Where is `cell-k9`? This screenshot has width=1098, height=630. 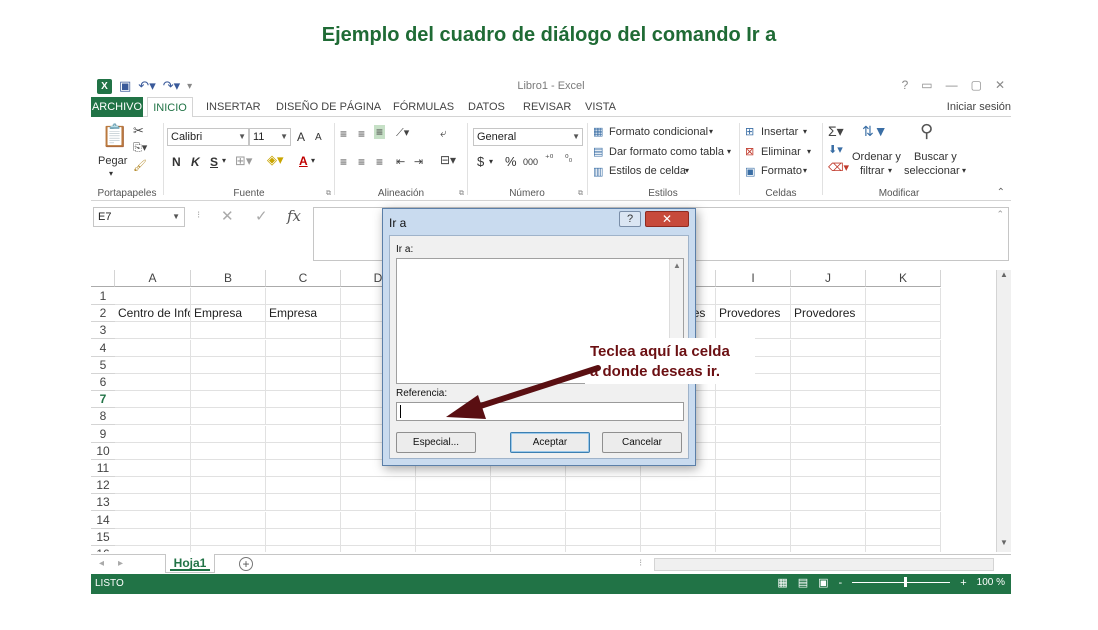 cell-k9 is located at coordinates (903, 434).